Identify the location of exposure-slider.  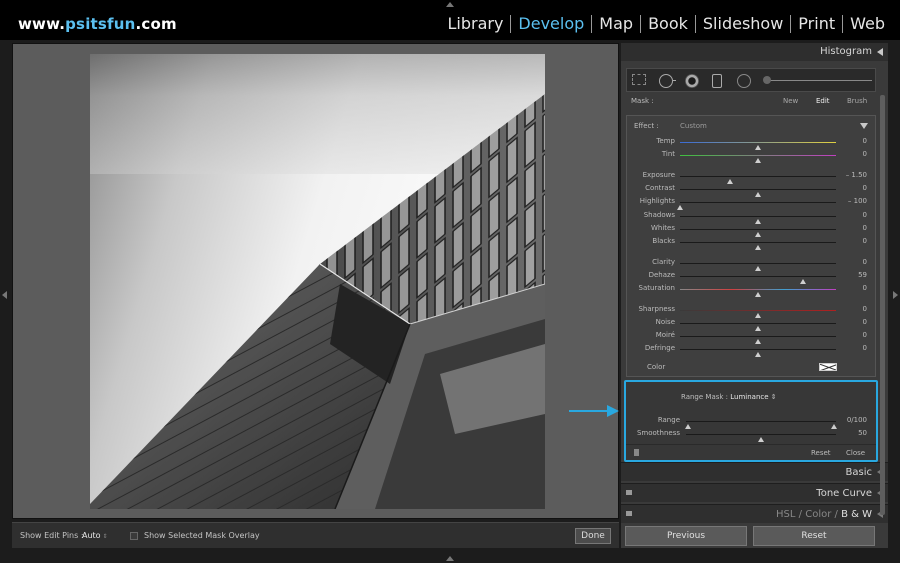
(758, 180).